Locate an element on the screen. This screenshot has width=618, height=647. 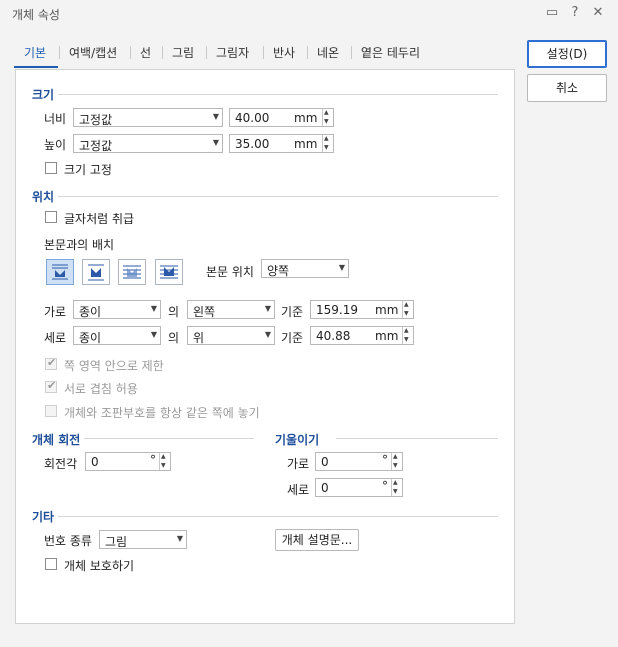
tilt-y-input: 0 ° ▲ ▼ is located at coordinates (359, 487).